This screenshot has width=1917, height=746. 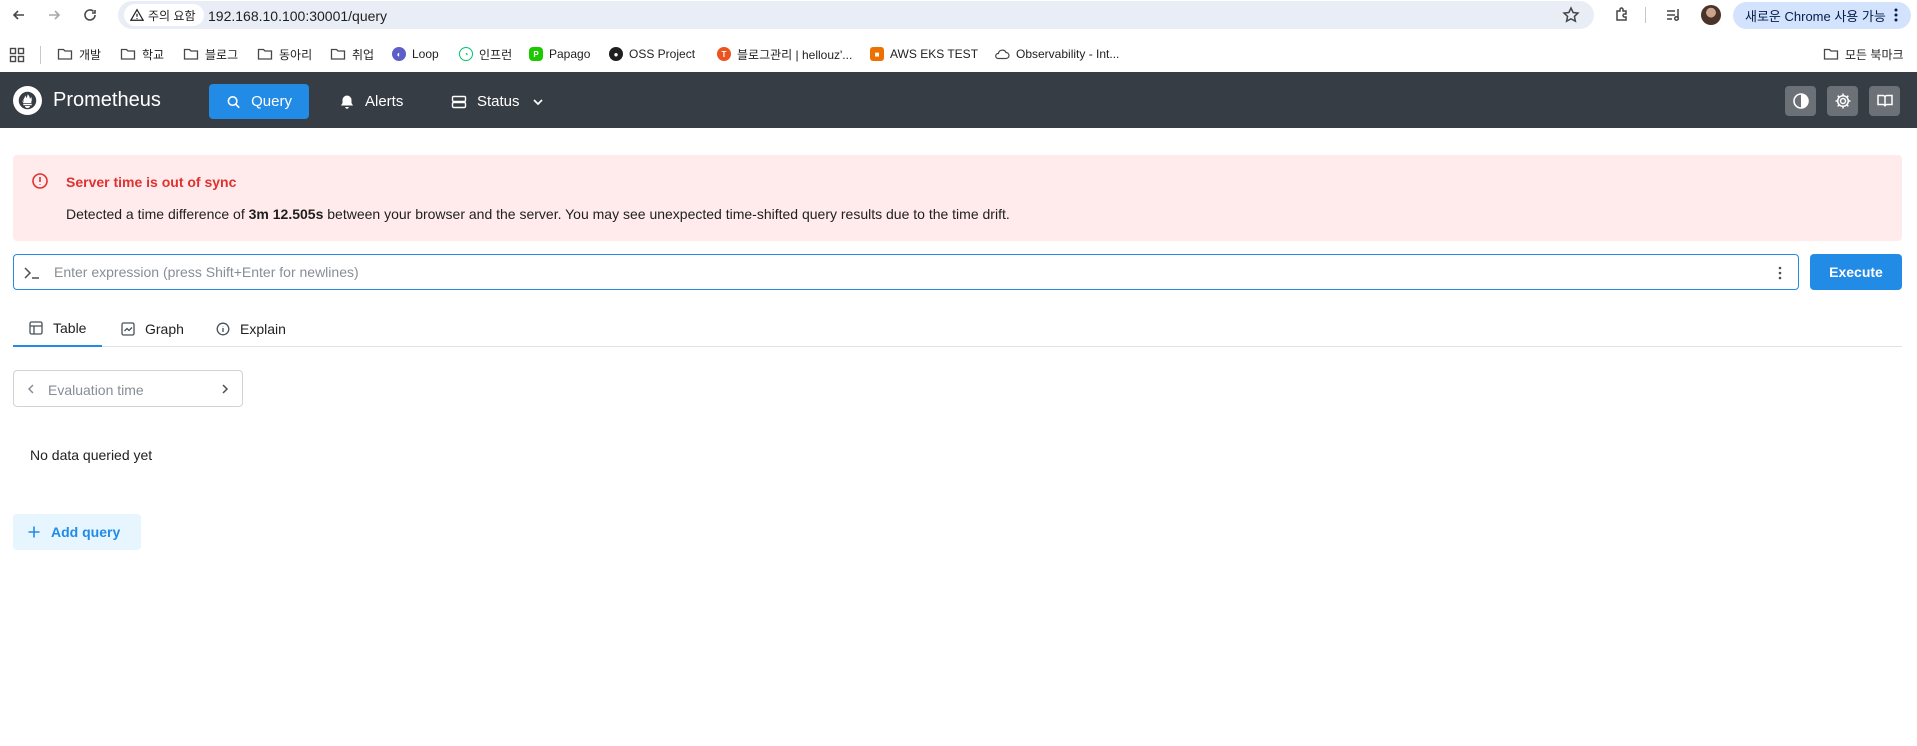 I want to click on contrast-icon, so click(x=1800, y=101).